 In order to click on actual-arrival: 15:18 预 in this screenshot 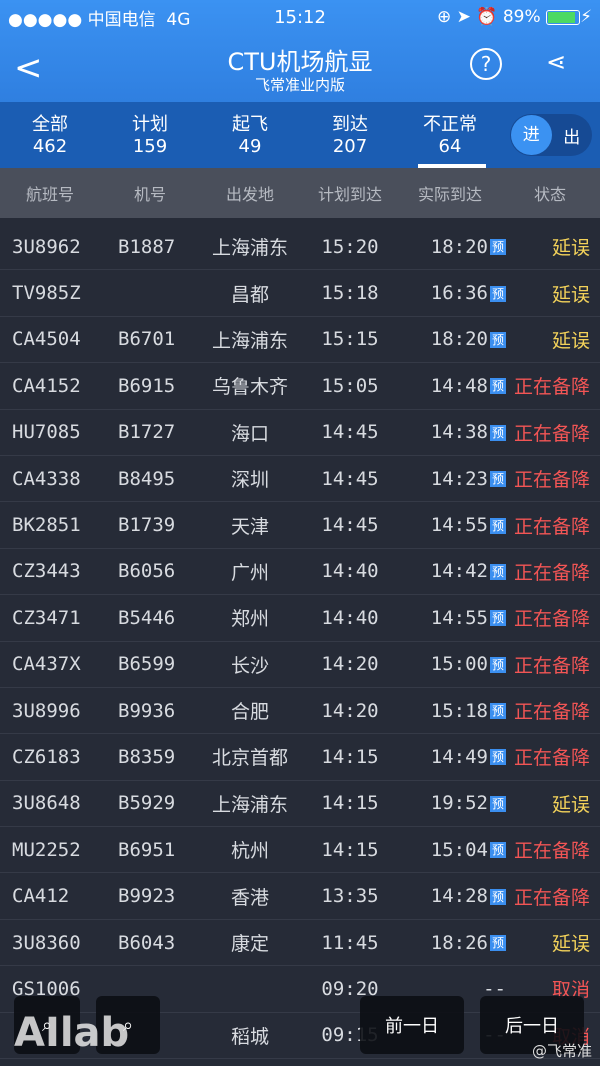, I will do `click(468, 710)`.